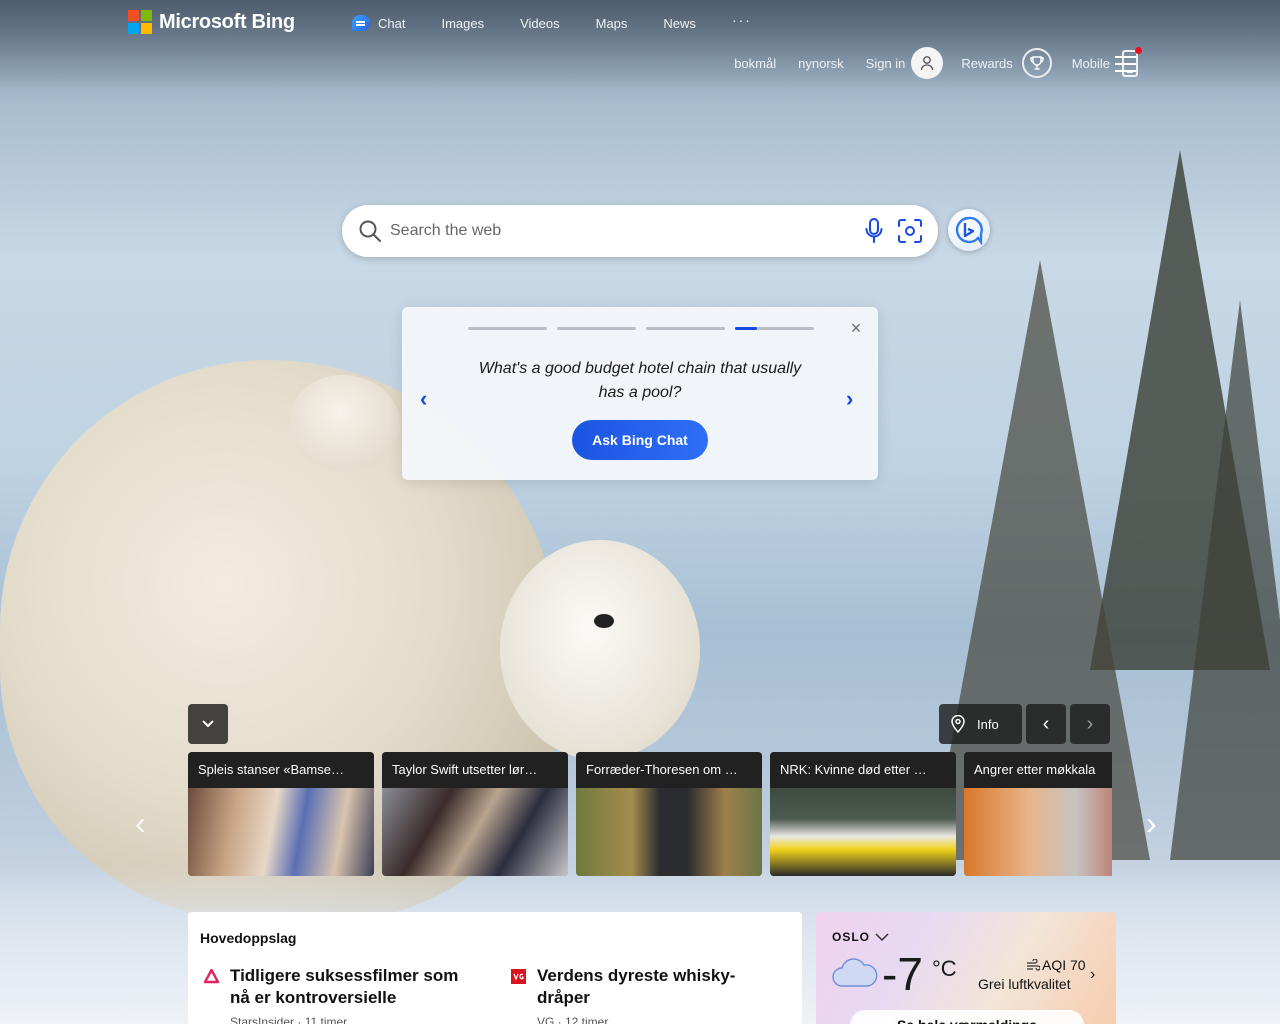 The width and height of the screenshot is (1280, 1024). I want to click on microsoft-logo-icon, so click(140, 22).